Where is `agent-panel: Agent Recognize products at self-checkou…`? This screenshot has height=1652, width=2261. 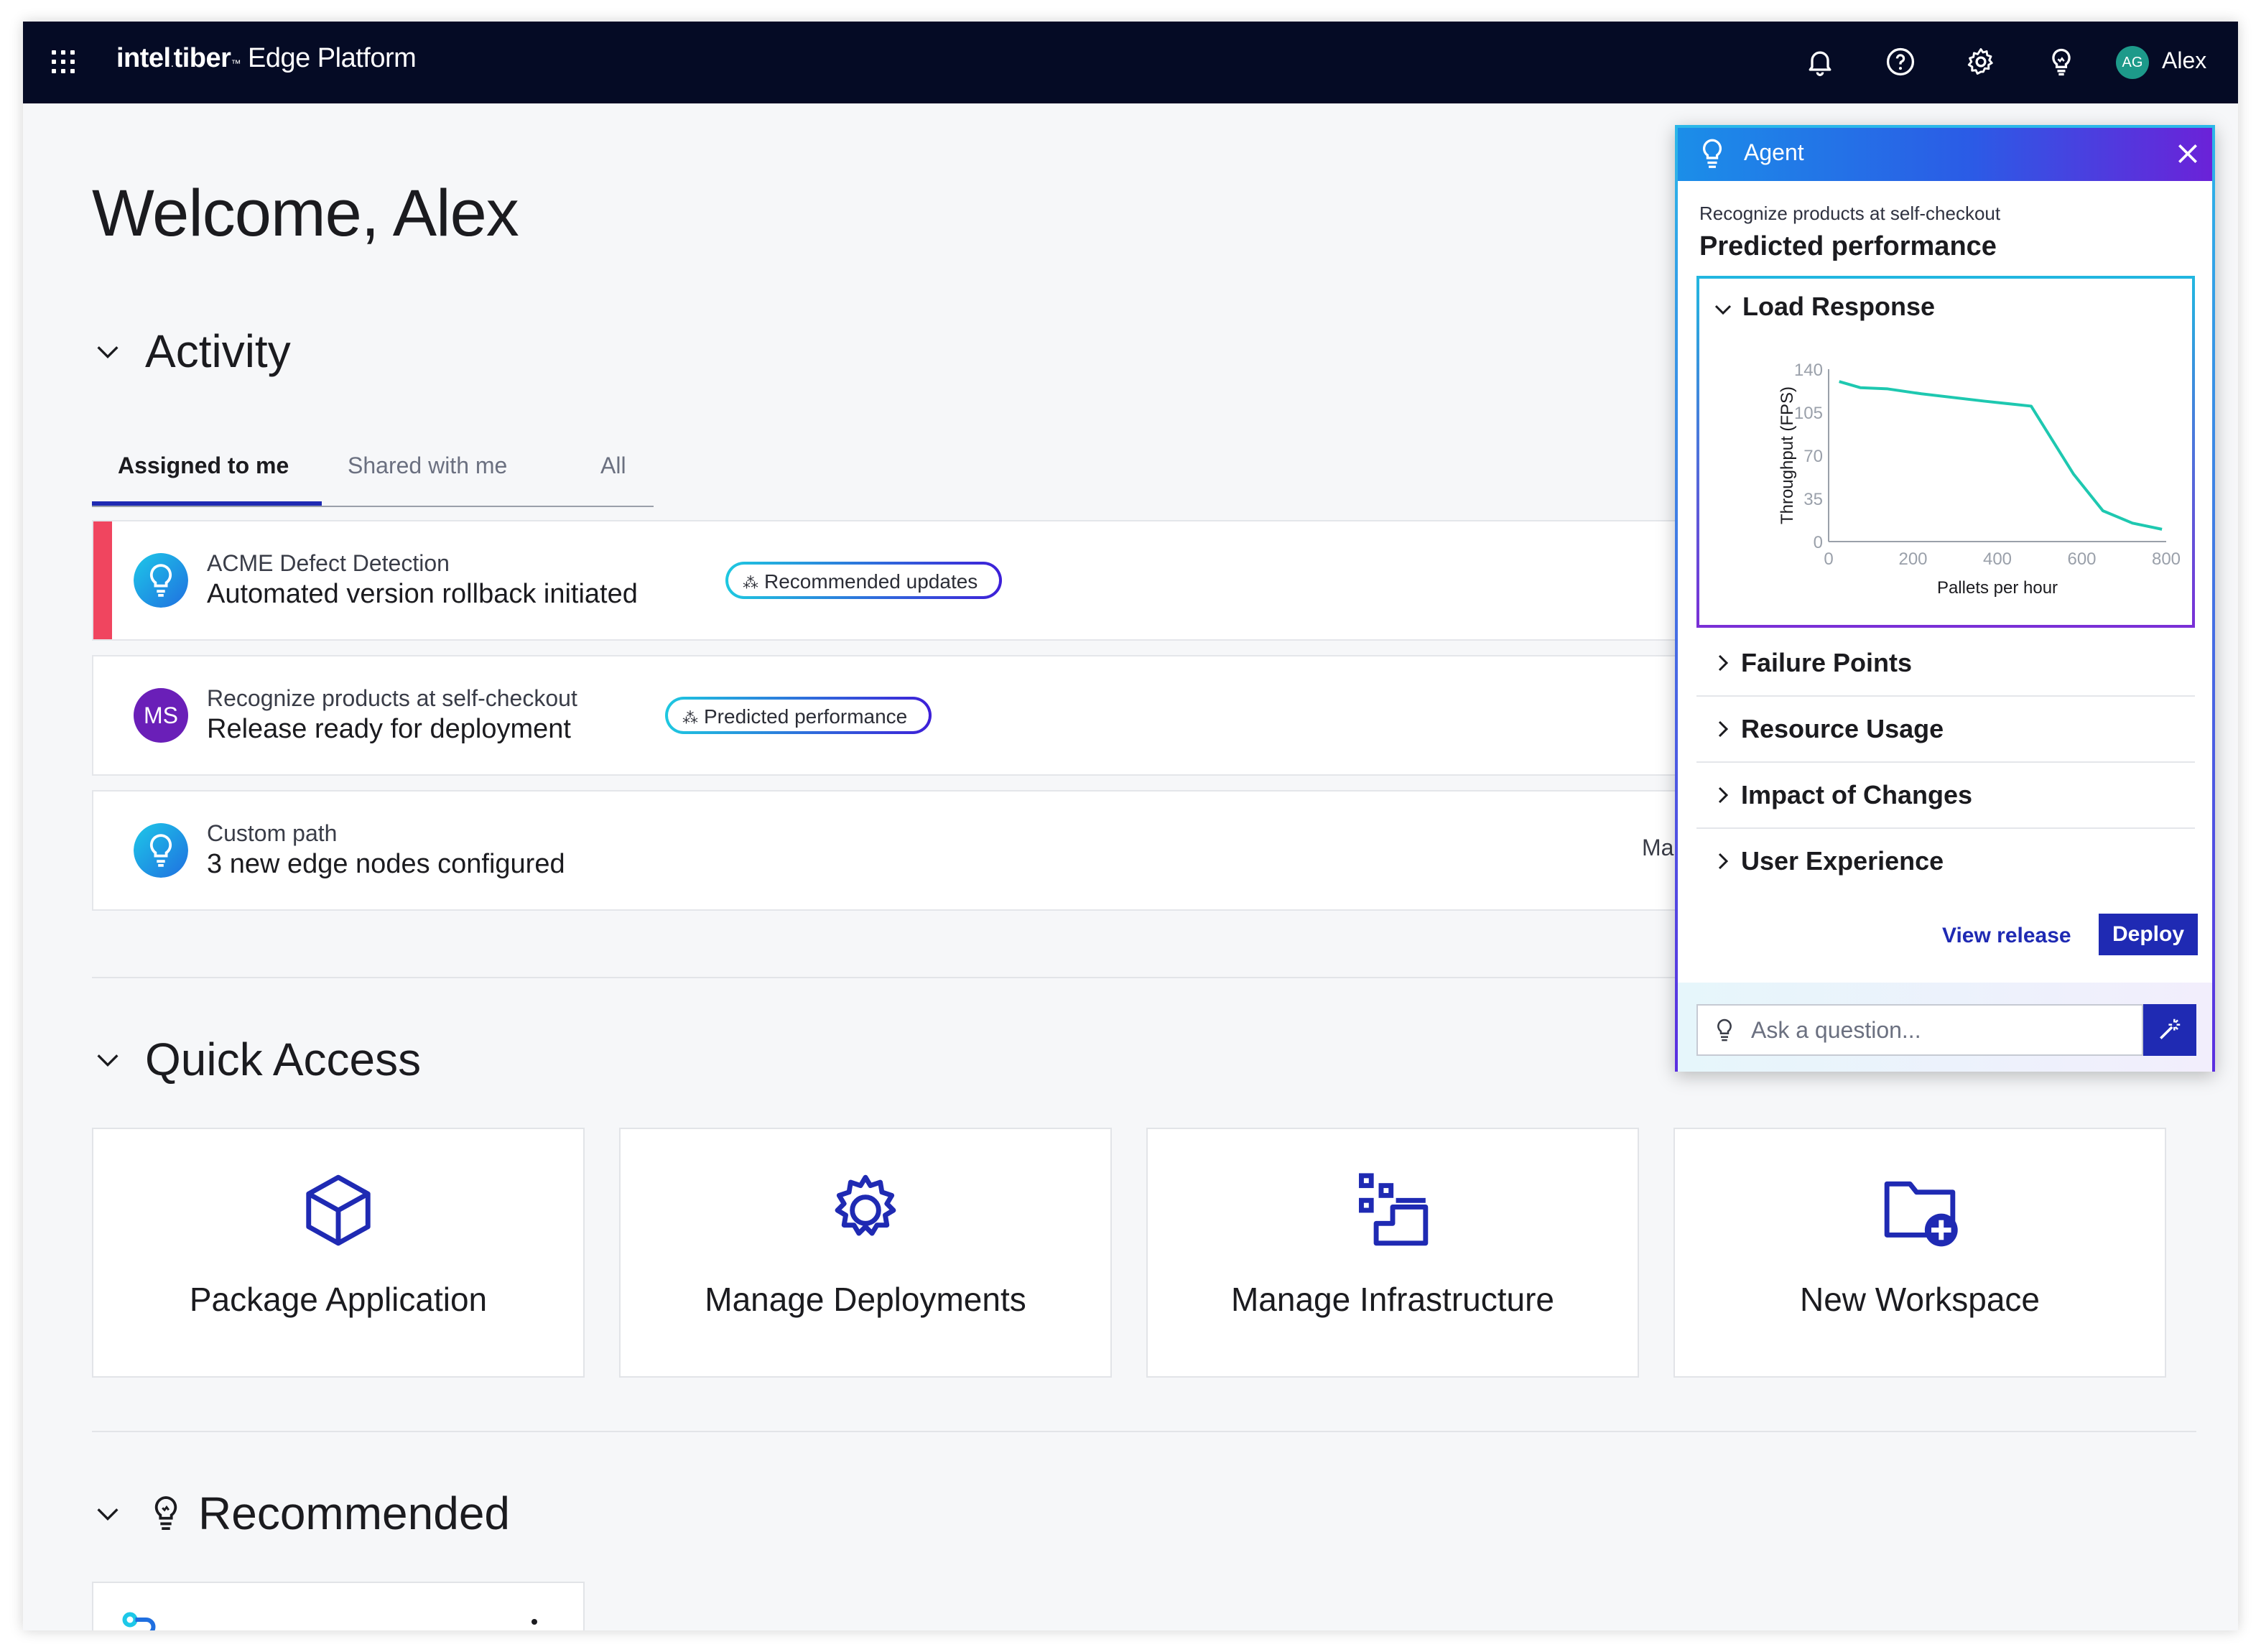
agent-panel: Agent Recognize products at self-checkou… is located at coordinates (1945, 598).